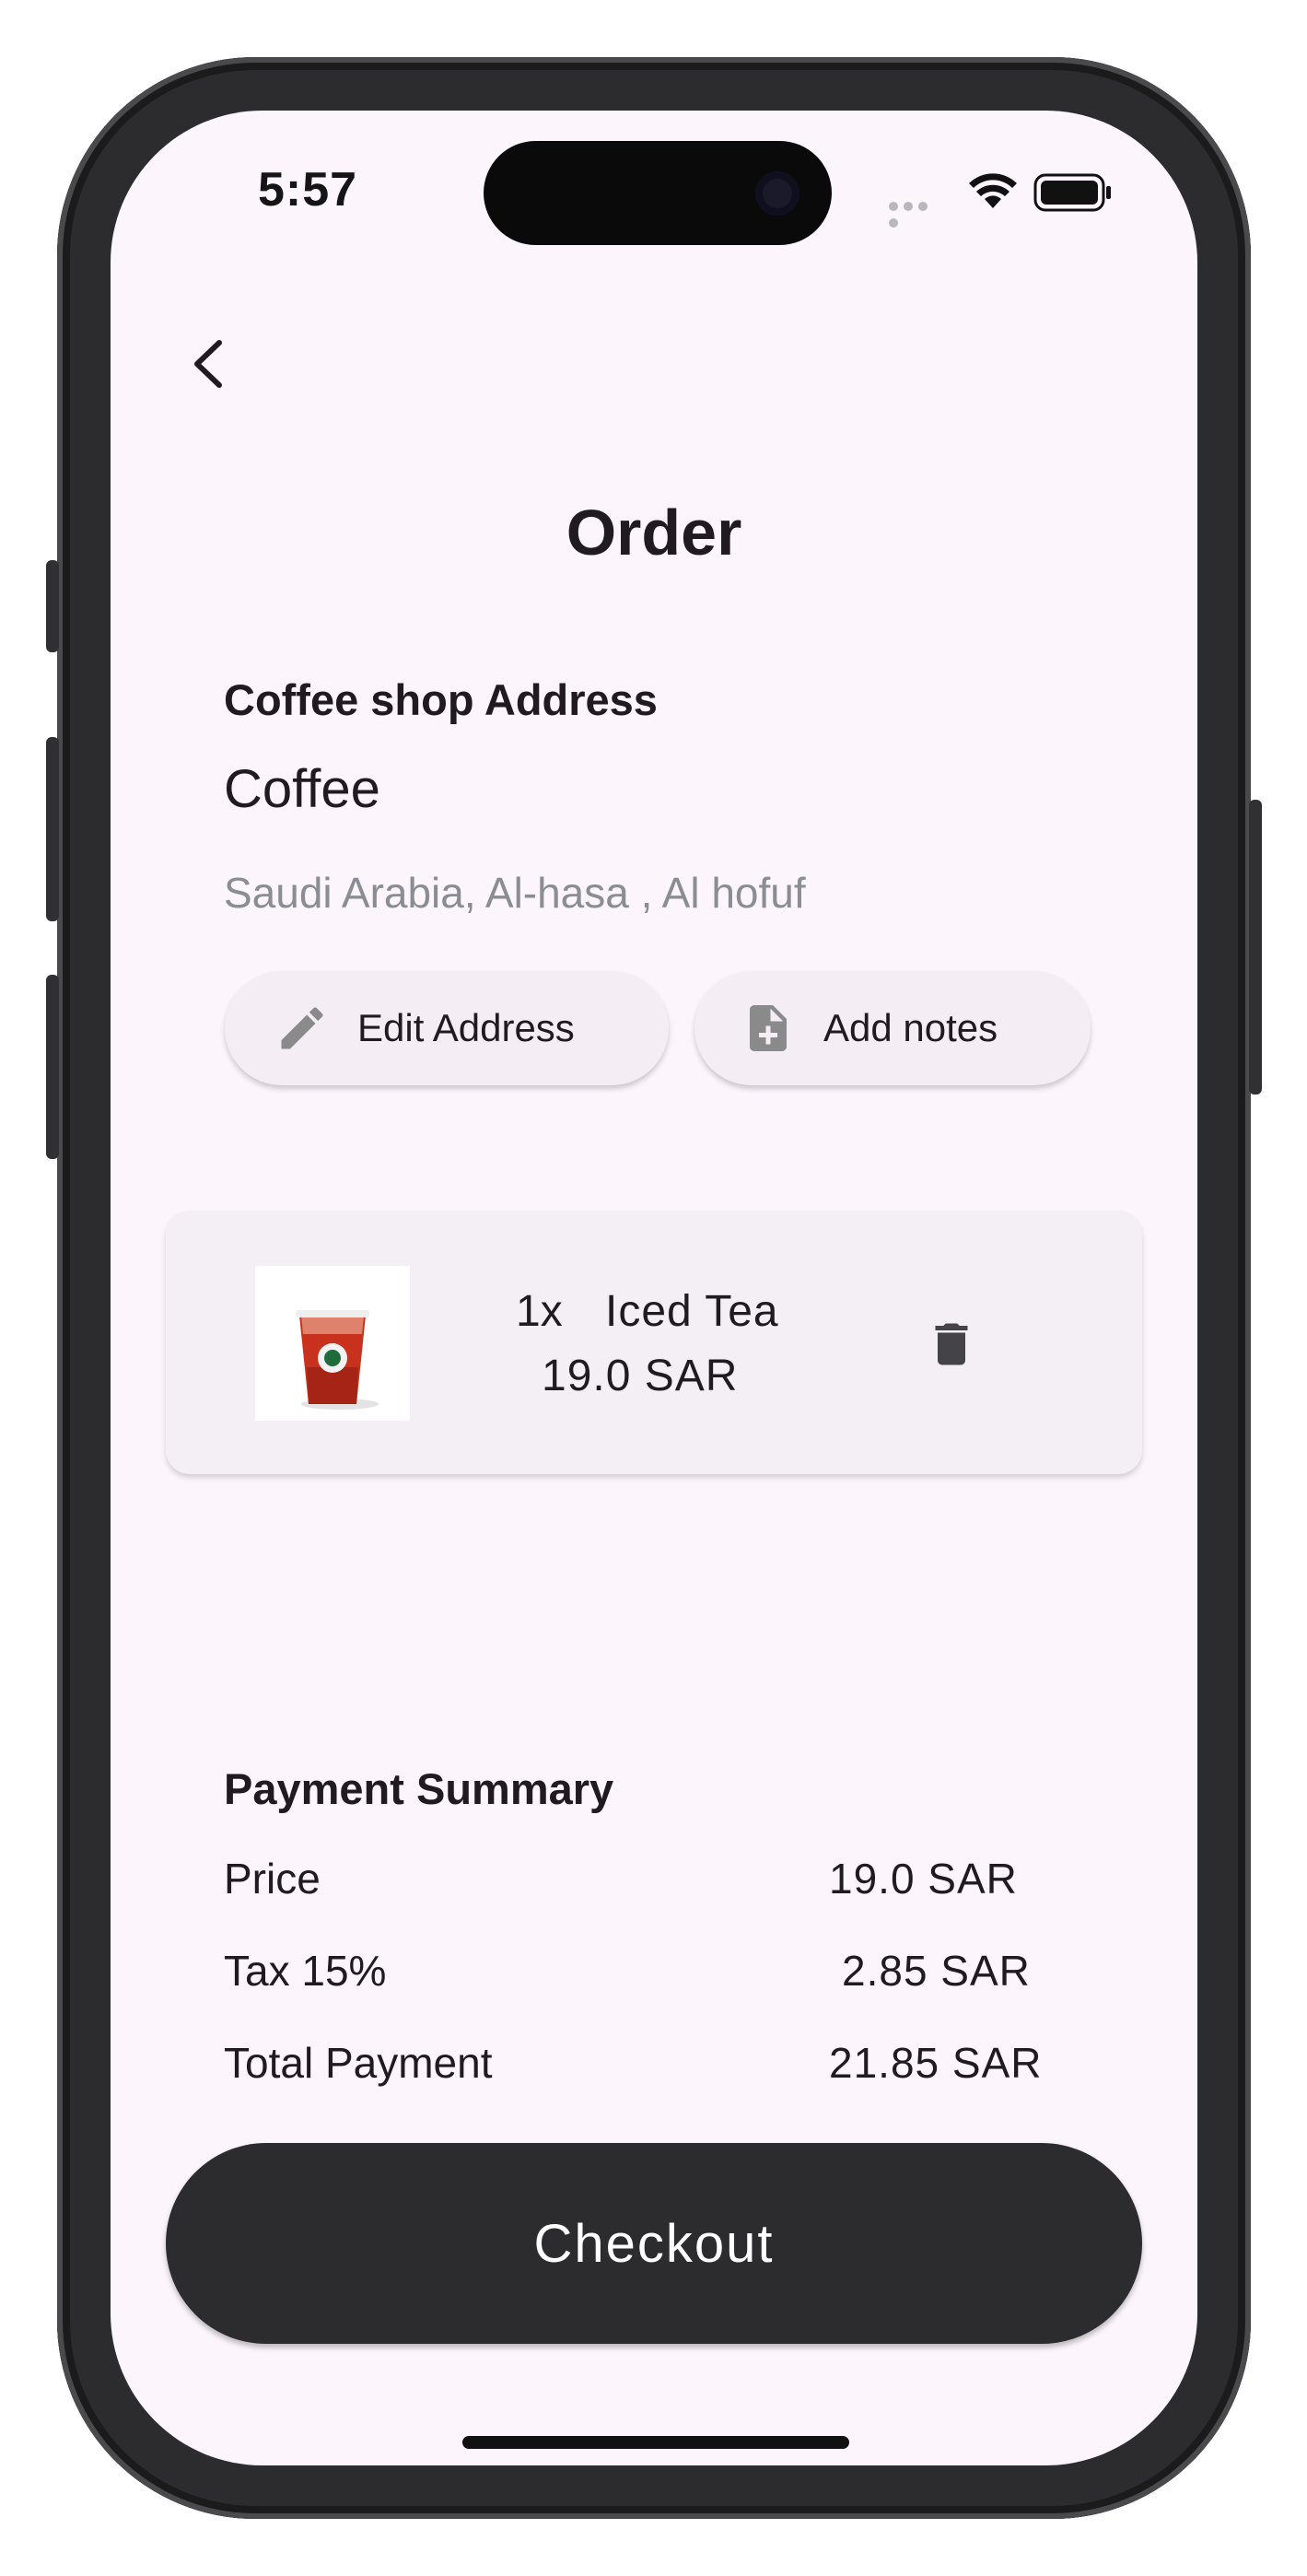  Describe the element at coordinates (911, 1027) in the screenshot. I see `add-notes-label: Add notes` at that location.